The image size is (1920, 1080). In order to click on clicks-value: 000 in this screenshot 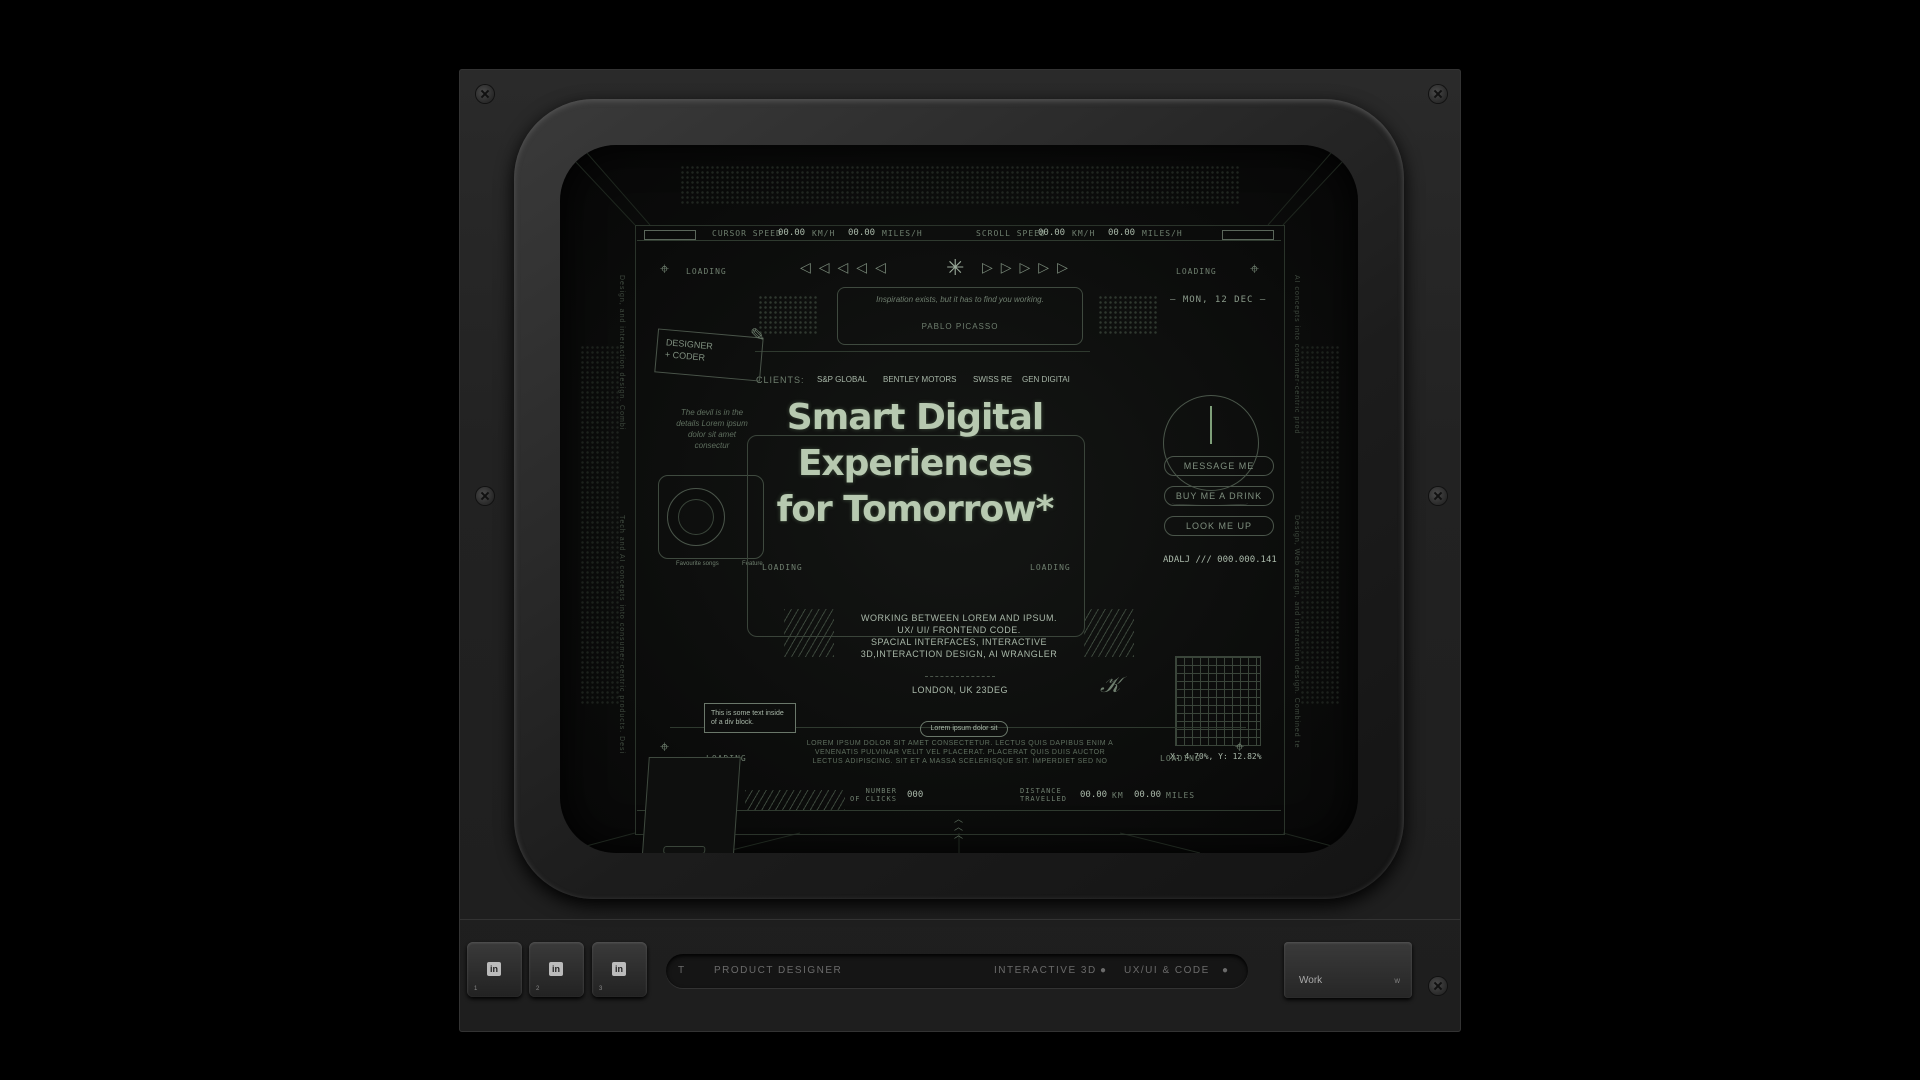, I will do `click(915, 795)`.